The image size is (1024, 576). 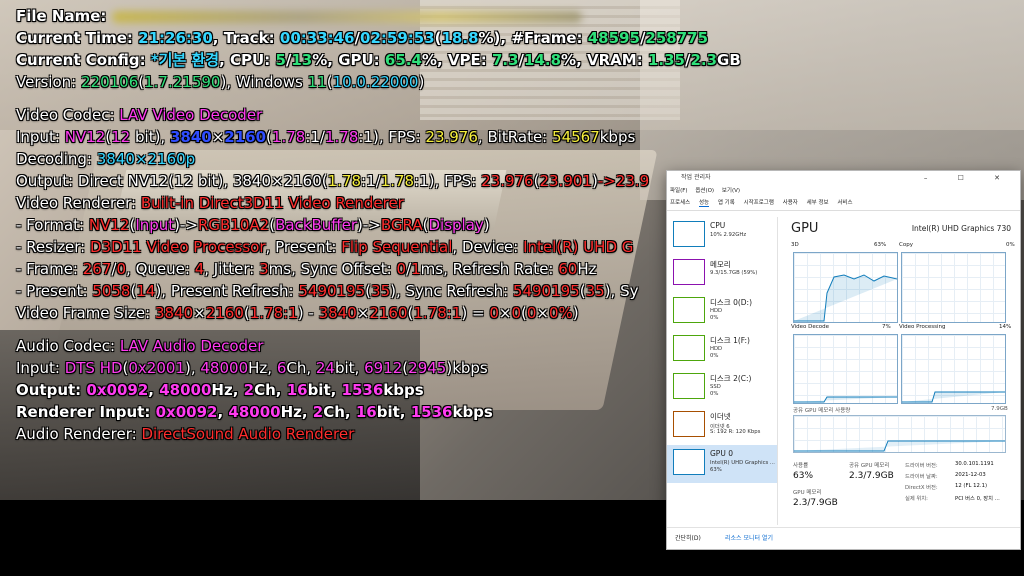 I want to click on graph-video-decode-line, so click(x=845, y=399).